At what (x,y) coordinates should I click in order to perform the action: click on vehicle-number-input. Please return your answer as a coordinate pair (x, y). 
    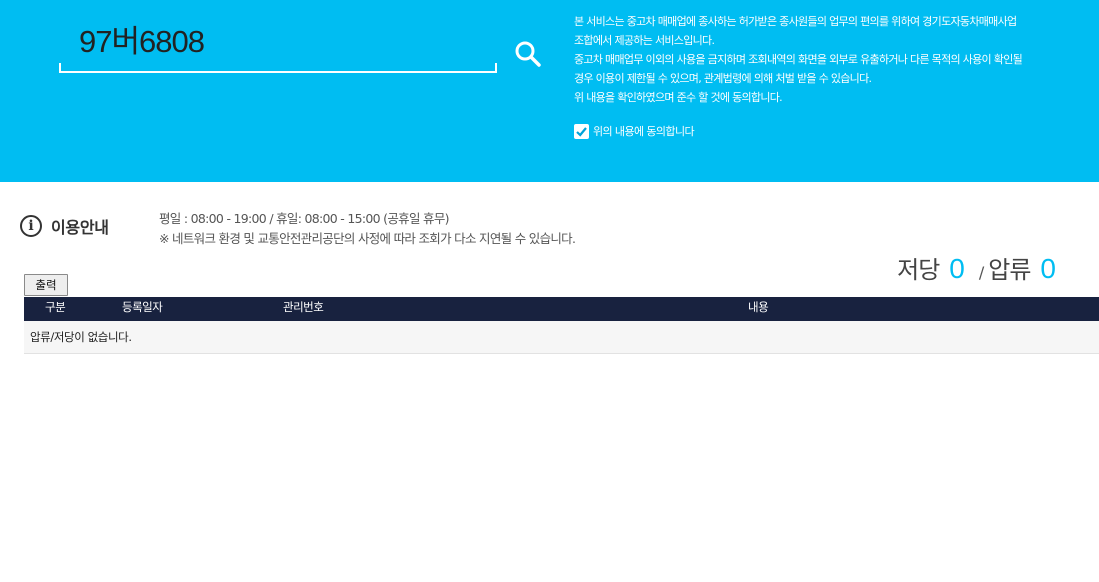
    Looking at the image, I should click on (259, 38).